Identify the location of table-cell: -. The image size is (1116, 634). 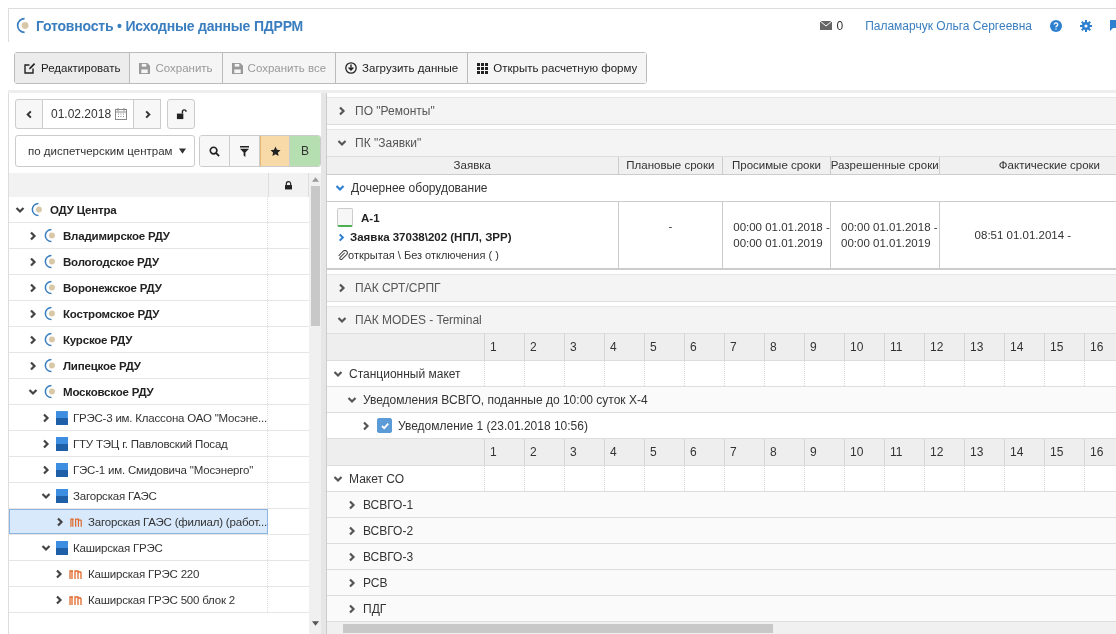
(671, 235).